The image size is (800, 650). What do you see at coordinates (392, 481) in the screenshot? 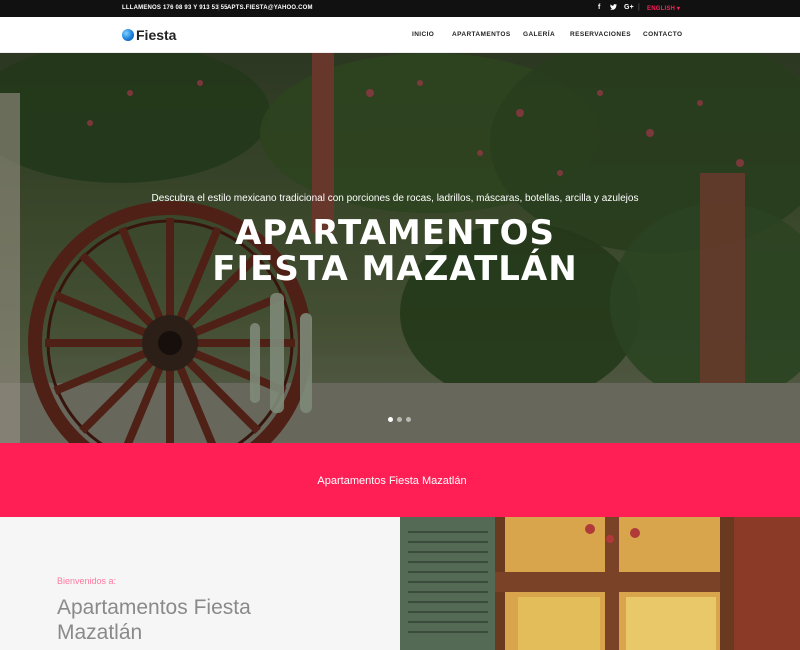
I see `band-text: Apartamentos Fiesta Mazatlán` at bounding box center [392, 481].